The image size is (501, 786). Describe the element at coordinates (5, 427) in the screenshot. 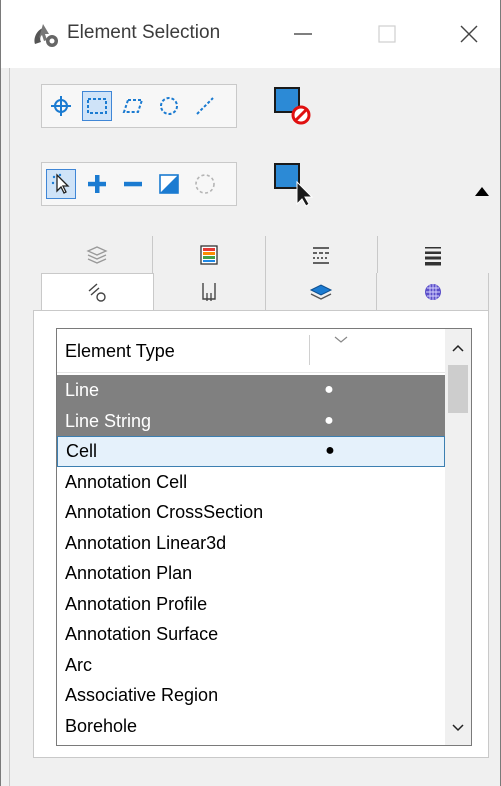

I see `window-left-edge` at that location.